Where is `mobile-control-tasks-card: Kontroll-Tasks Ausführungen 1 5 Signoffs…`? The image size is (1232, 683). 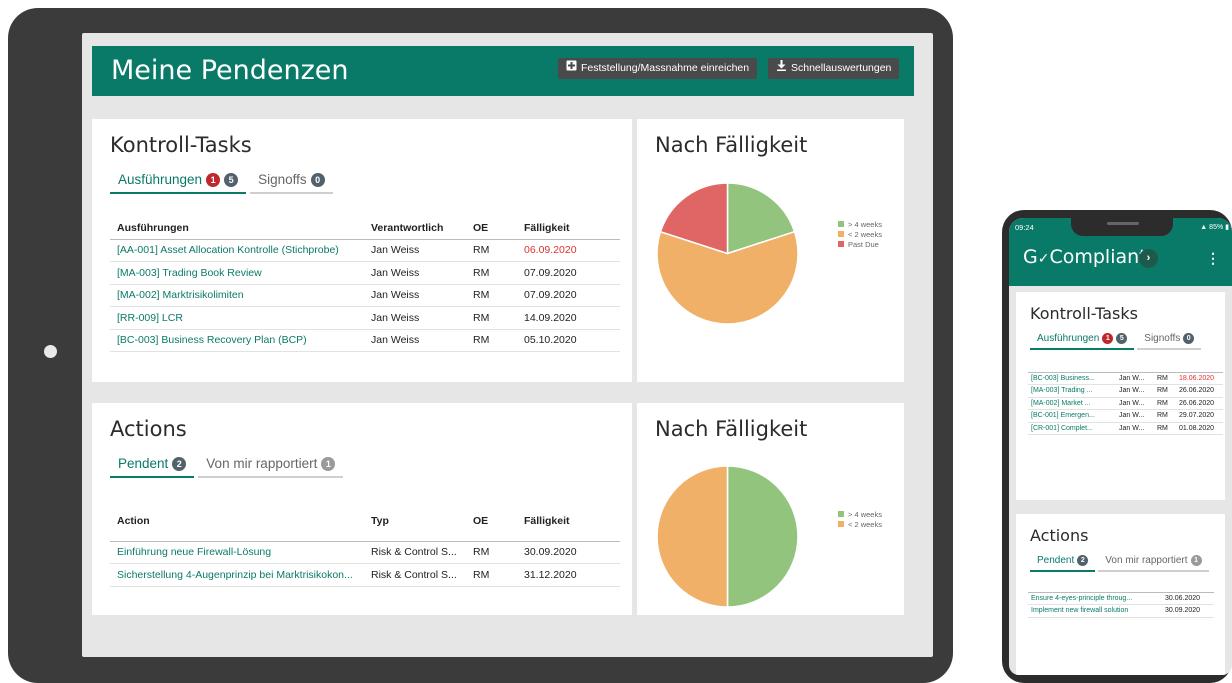 mobile-control-tasks-card: Kontroll-Tasks Ausführungen 1 5 Signoffs… is located at coordinates (1120, 396).